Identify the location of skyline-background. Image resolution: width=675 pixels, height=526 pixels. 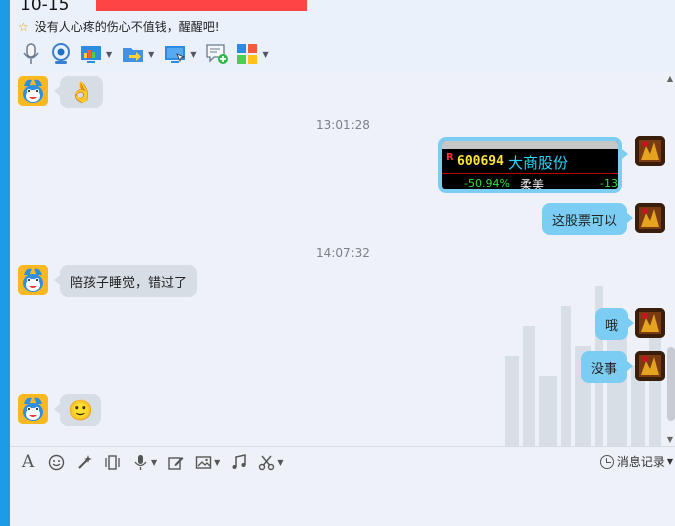
(583, 366).